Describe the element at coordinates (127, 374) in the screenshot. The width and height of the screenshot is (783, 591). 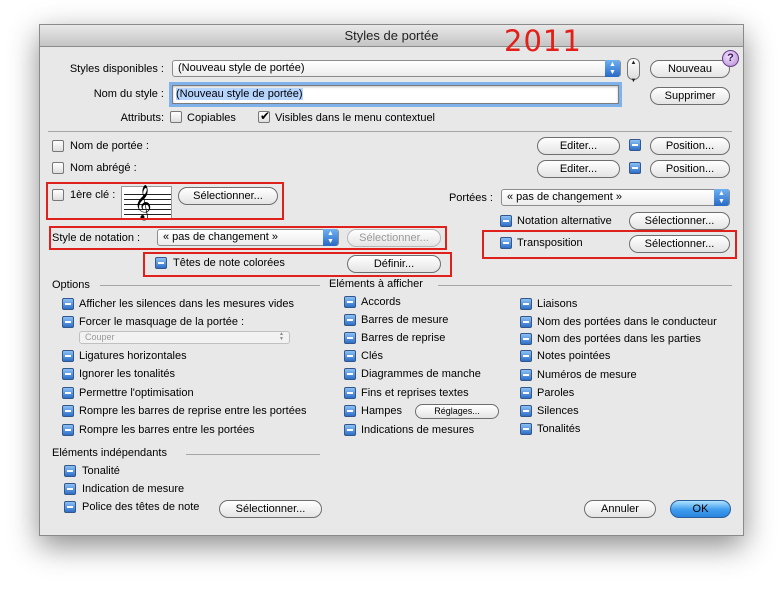
I see `option-label: Ignorer les tonalités` at that location.